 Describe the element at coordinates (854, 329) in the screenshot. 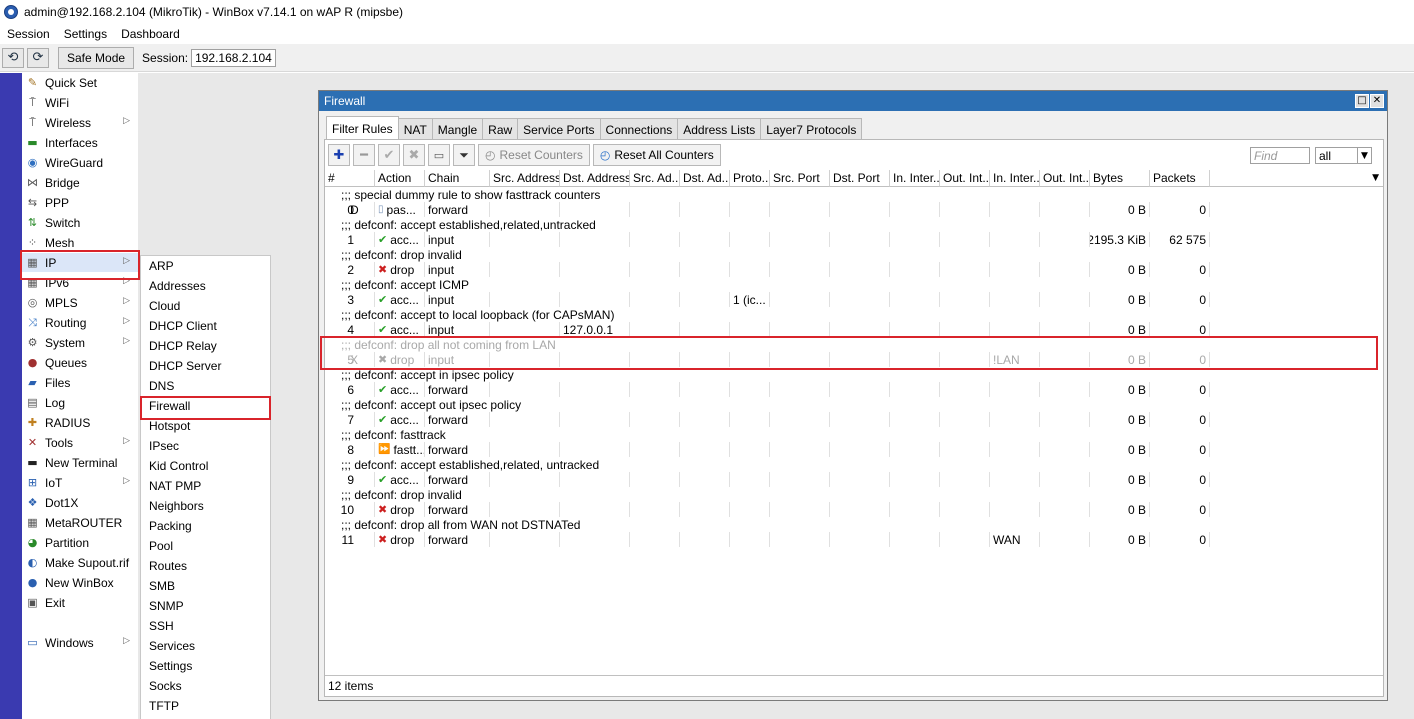

I see `rule-row: 4 ✔ acc... input 127.0.0.1 0 B0` at that location.